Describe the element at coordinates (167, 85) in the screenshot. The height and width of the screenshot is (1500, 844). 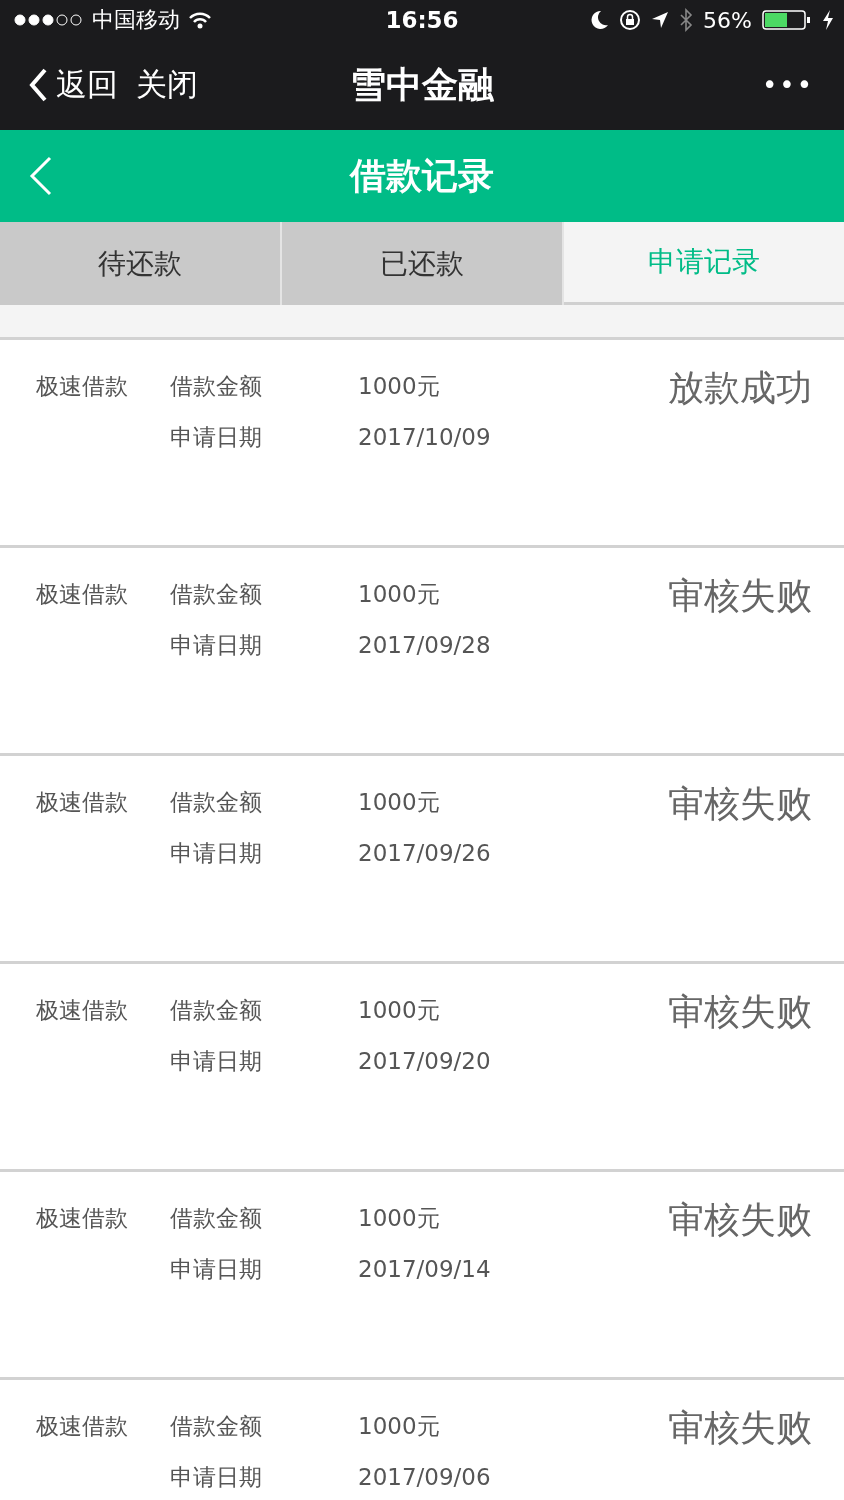
I see `close-button: 关闭` at that location.